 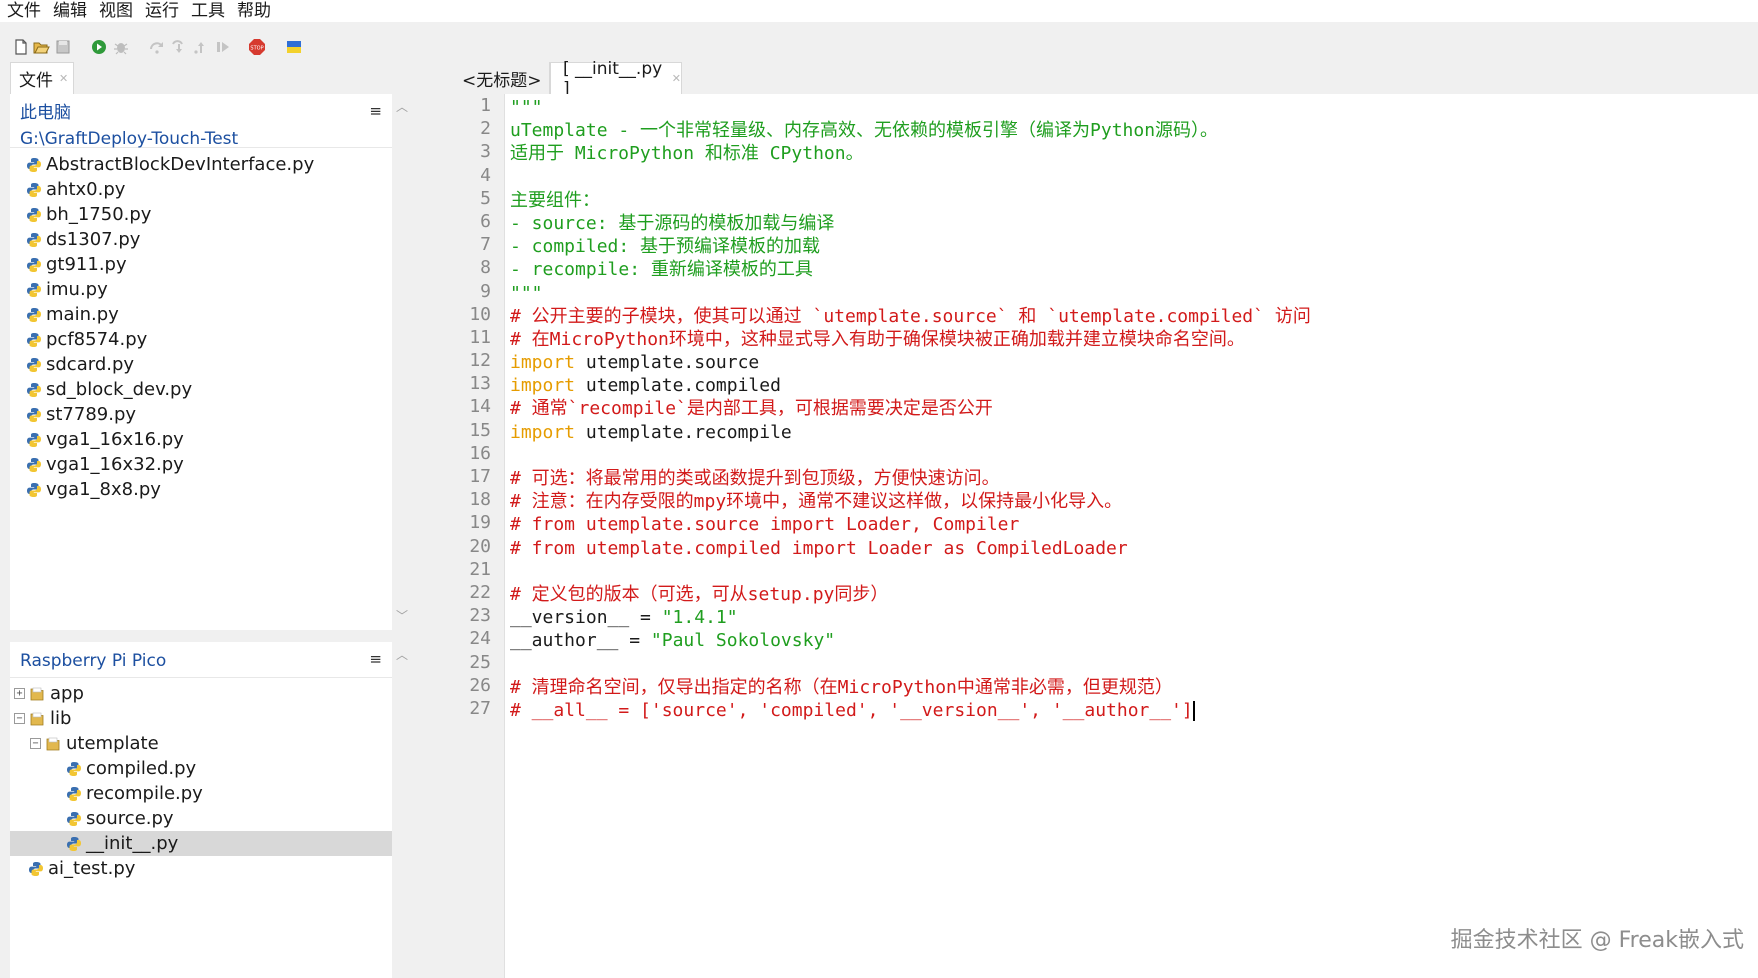 I want to click on code-line: 主要组件：, so click(x=1134, y=200).